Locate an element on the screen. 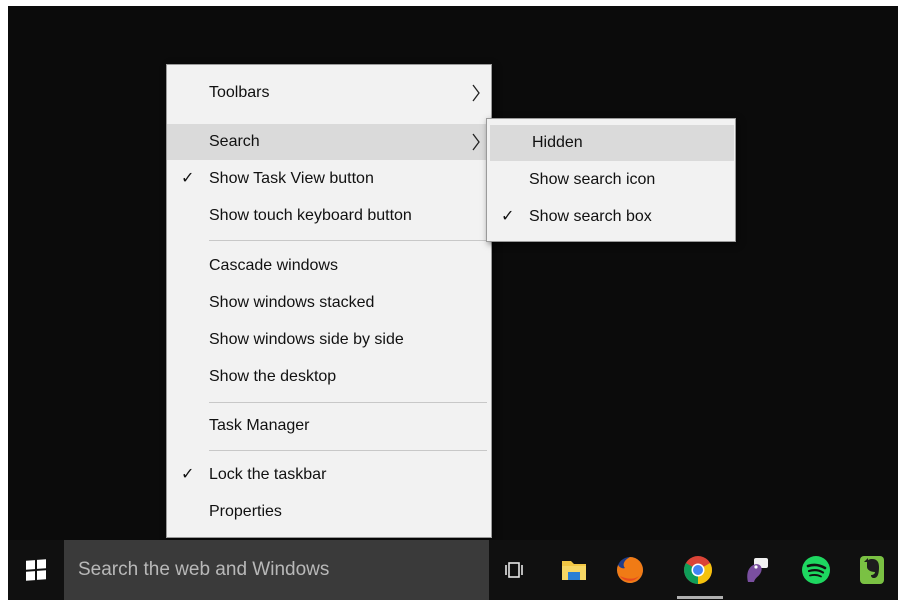  menu-item-label: Lock the taskbar is located at coordinates (268, 474).